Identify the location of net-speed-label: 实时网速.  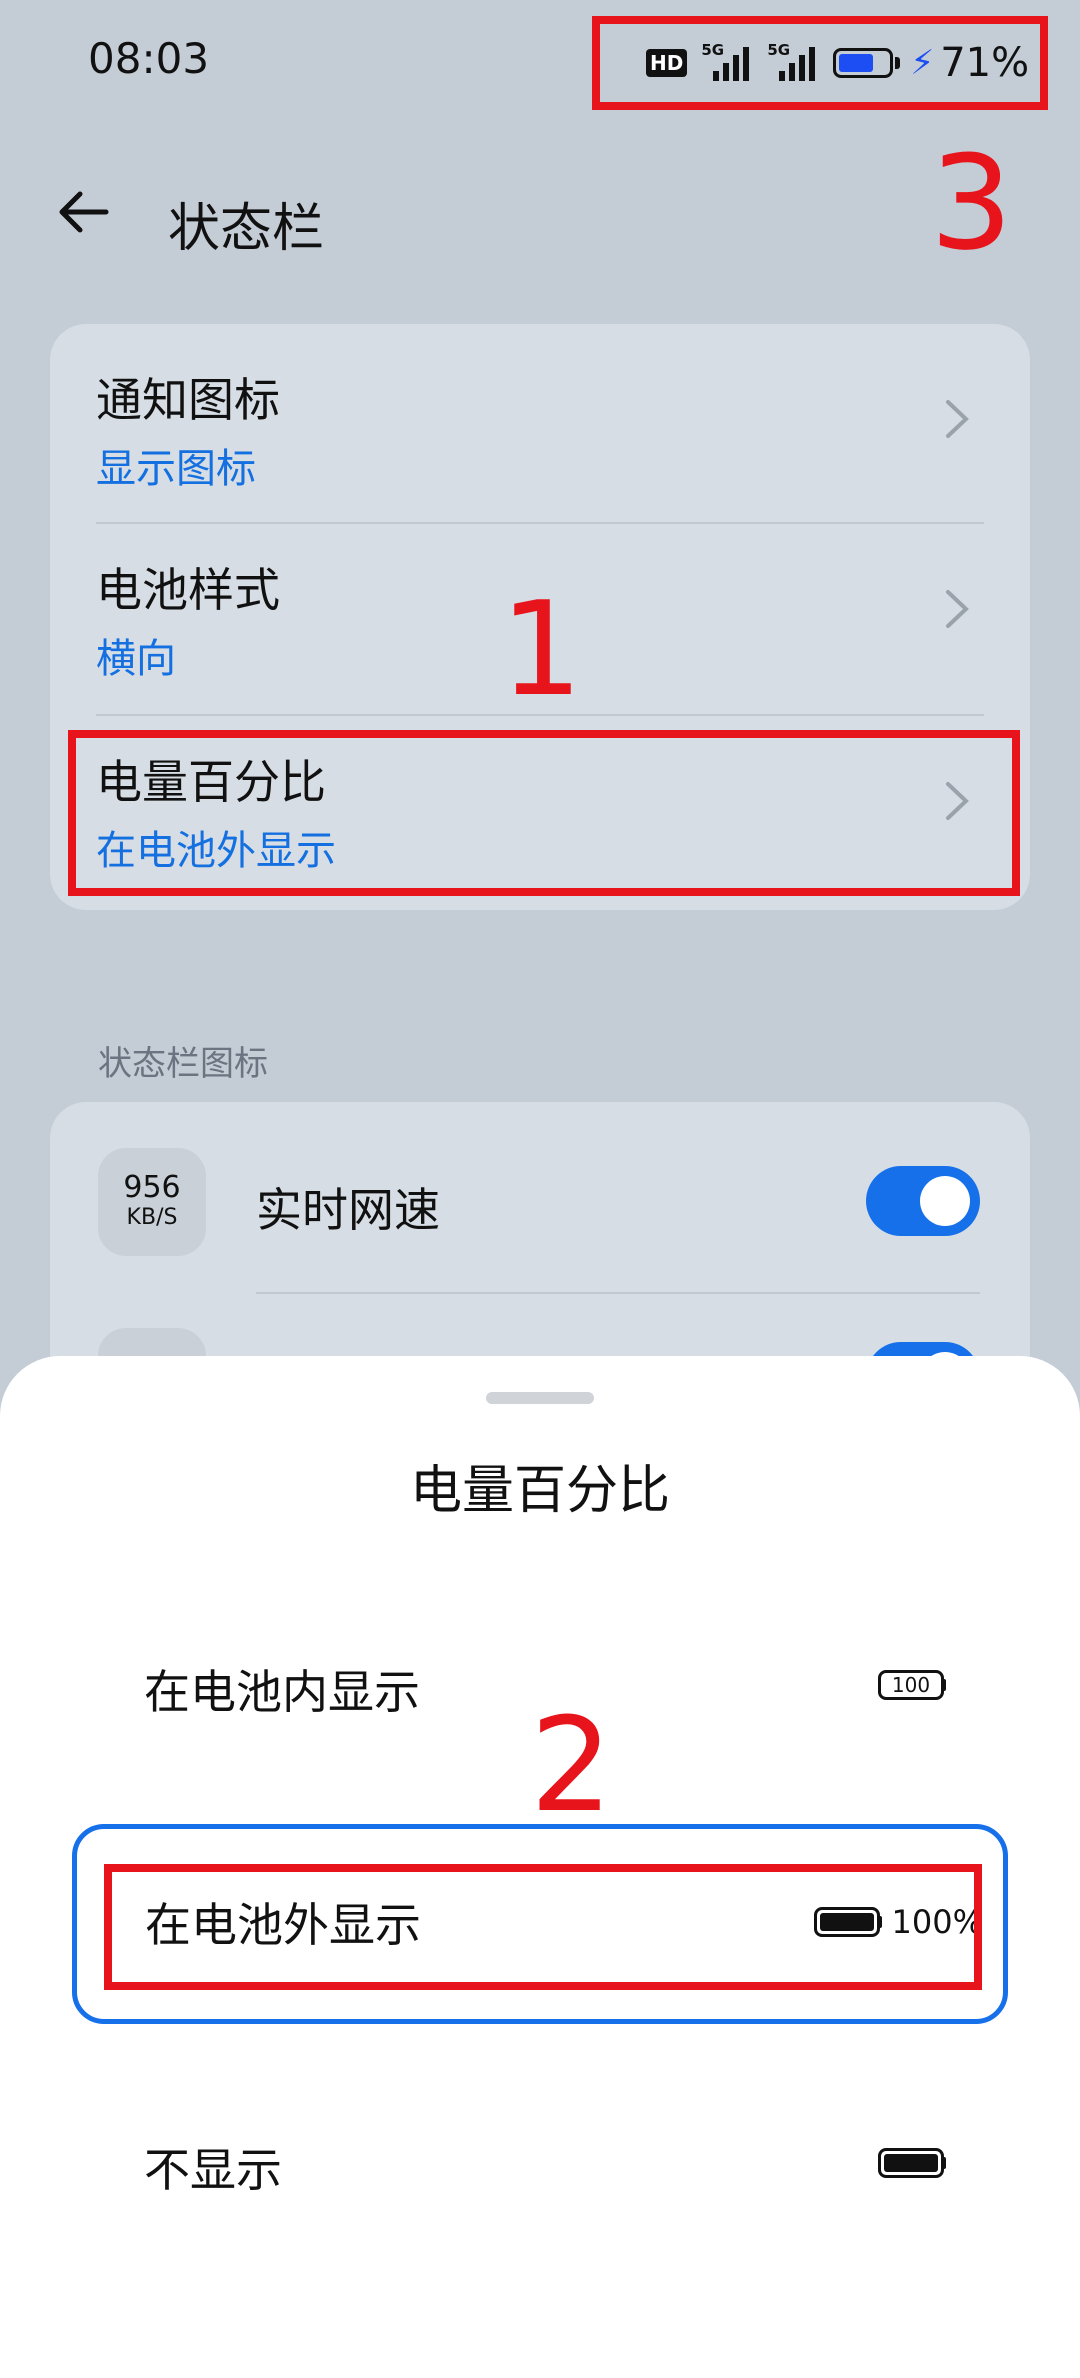
(348, 1210).